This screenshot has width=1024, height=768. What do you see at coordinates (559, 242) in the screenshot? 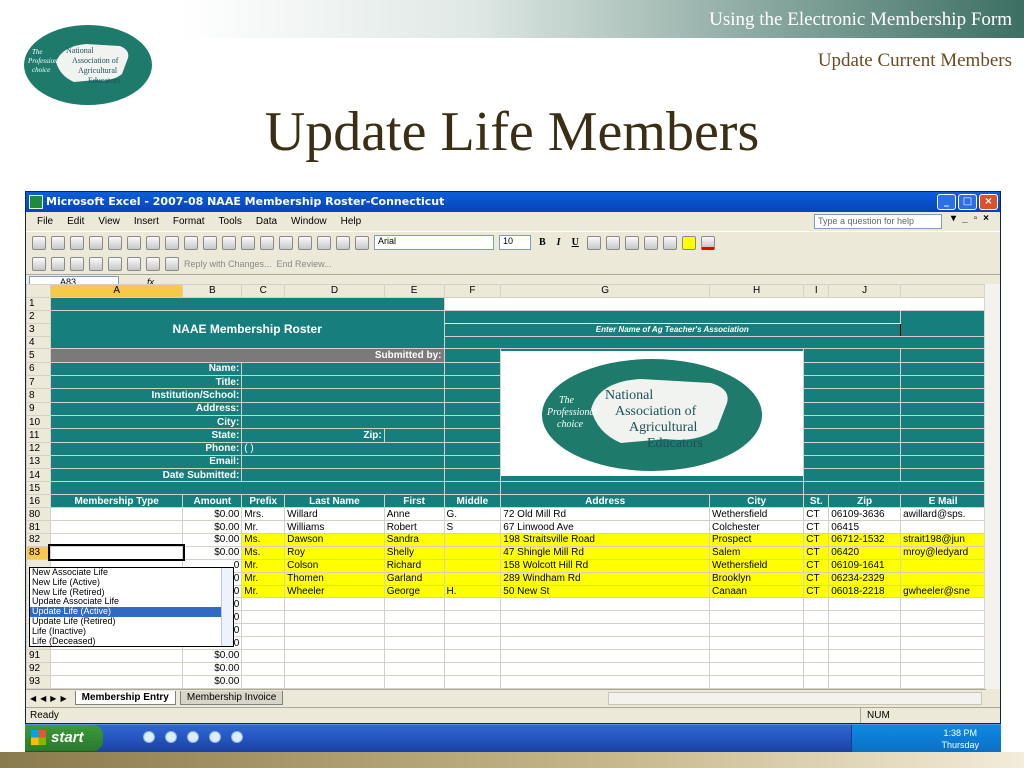
I see `italic-button: I` at bounding box center [559, 242].